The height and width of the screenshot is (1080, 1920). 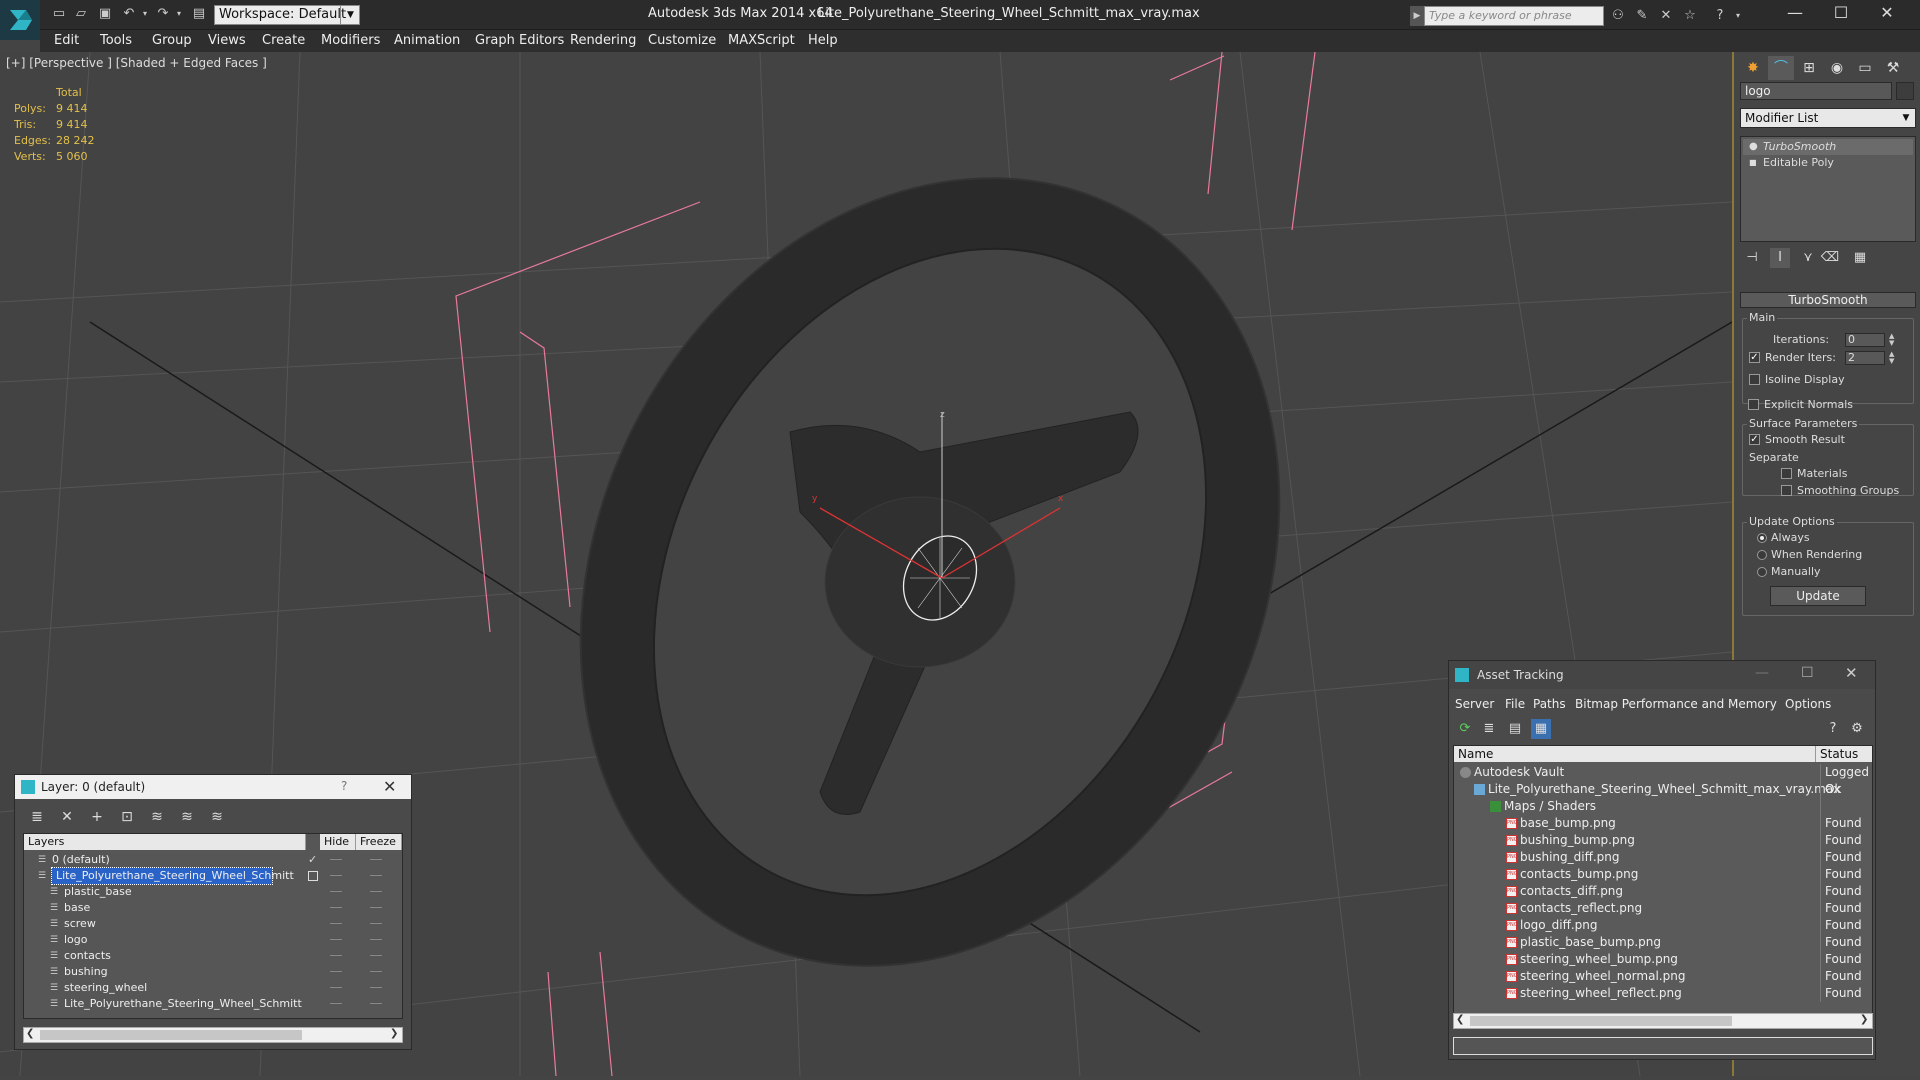 What do you see at coordinates (145, 14) in the screenshot?
I see `undo-dropdown-icon: ▾` at bounding box center [145, 14].